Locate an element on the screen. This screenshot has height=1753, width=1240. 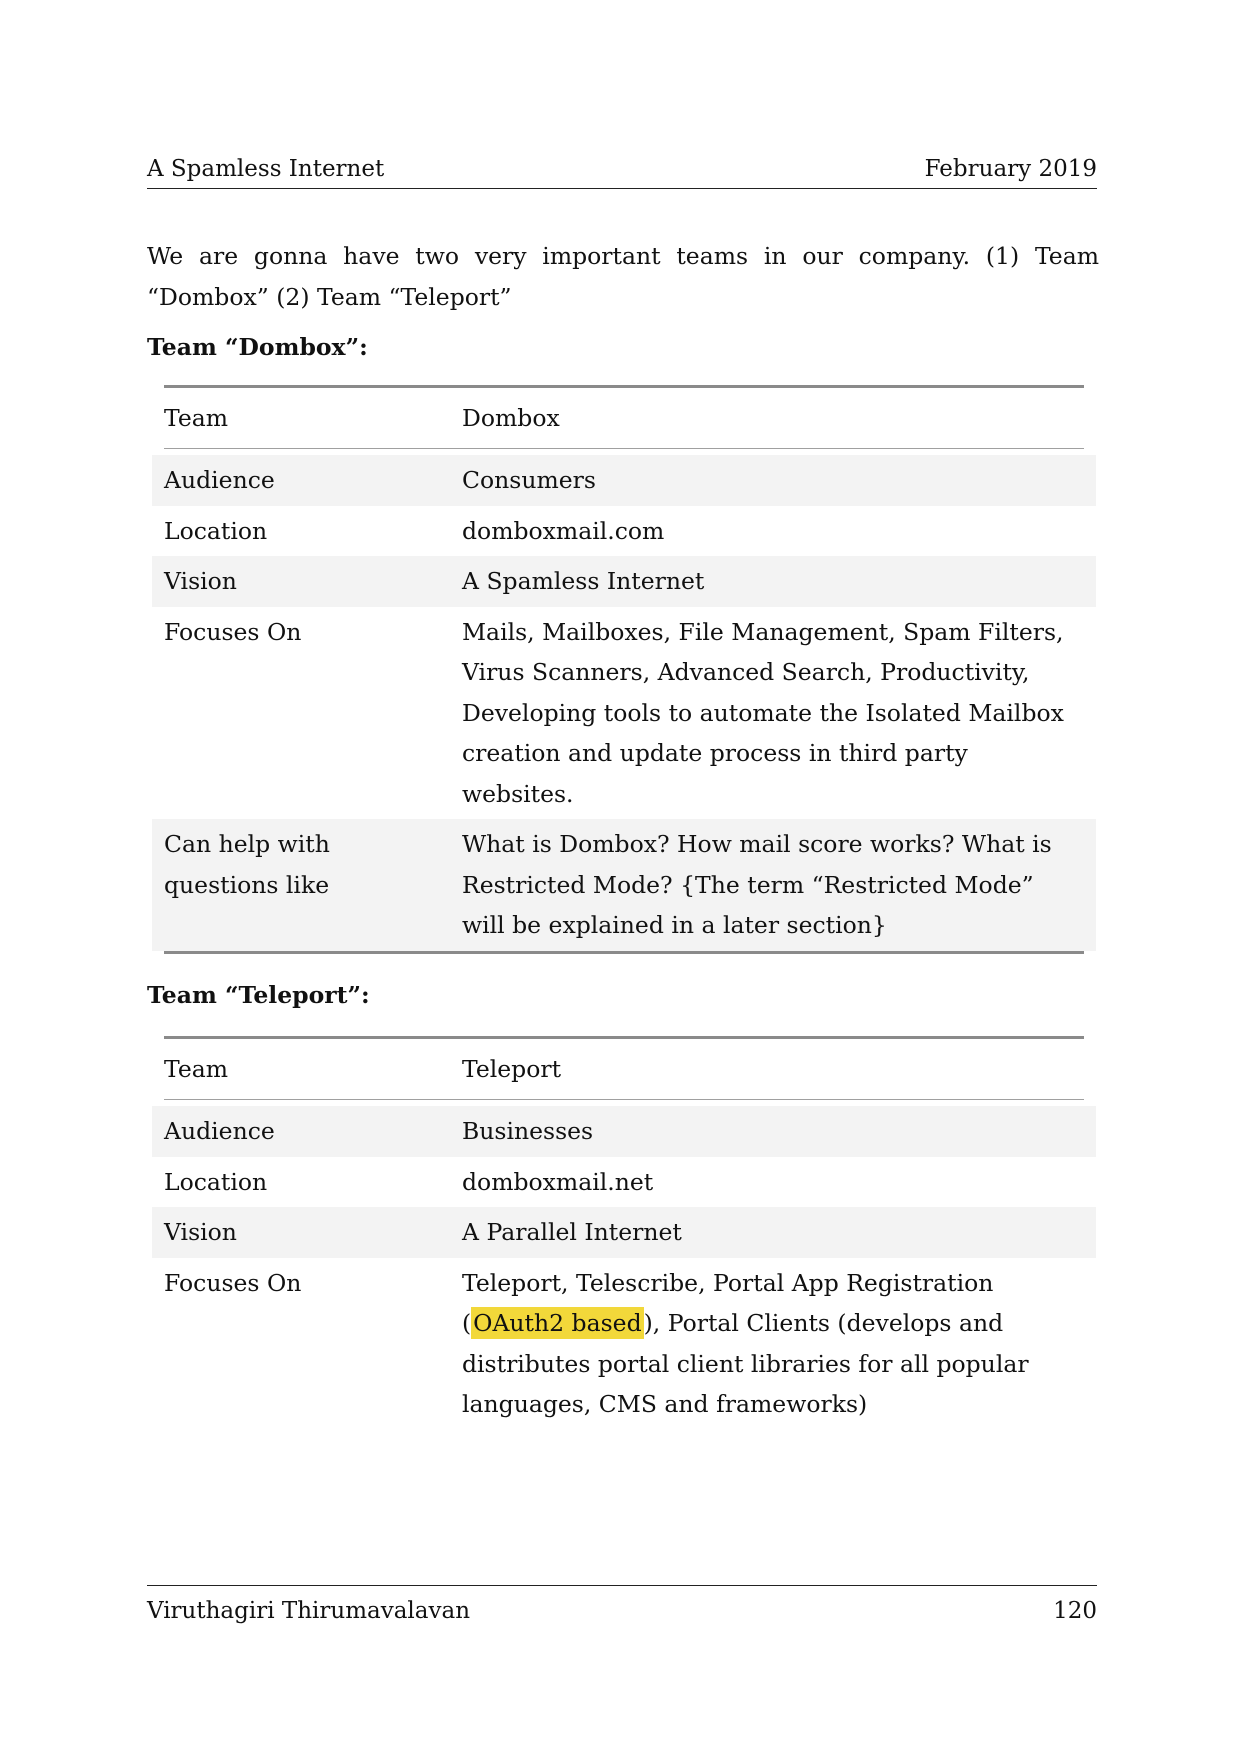
table-row: Location domboxmail.net is located at coordinates (624, 1182).